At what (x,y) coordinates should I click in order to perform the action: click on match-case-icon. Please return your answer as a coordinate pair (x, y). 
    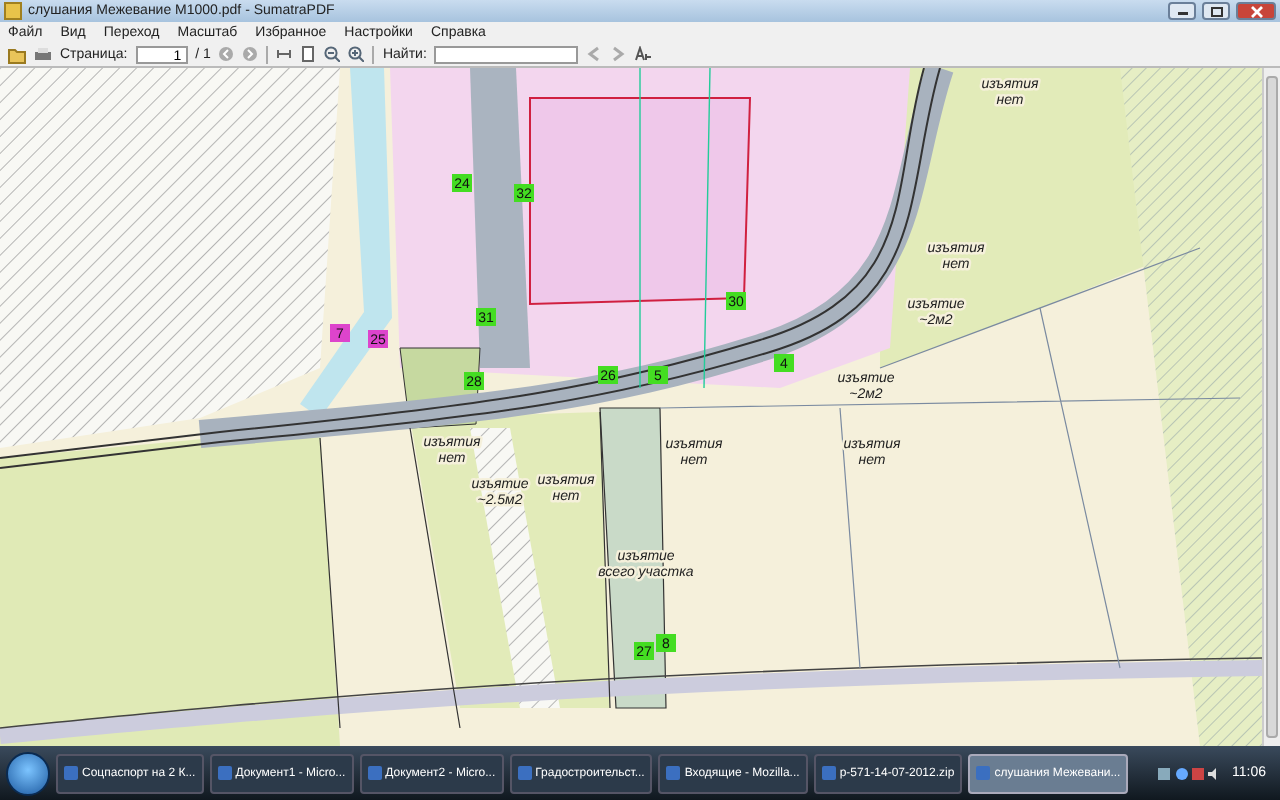
    Looking at the image, I should click on (643, 54).